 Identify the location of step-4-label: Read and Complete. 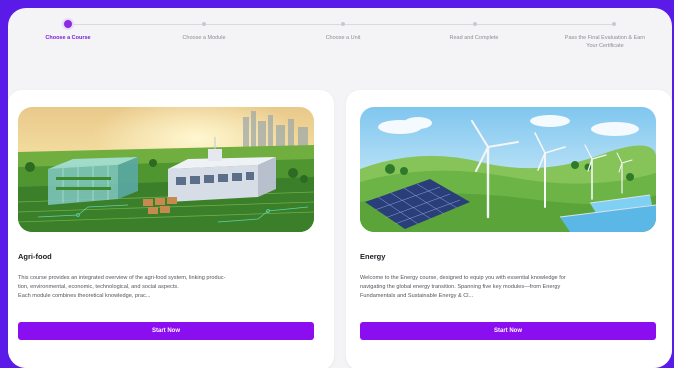
(474, 39).